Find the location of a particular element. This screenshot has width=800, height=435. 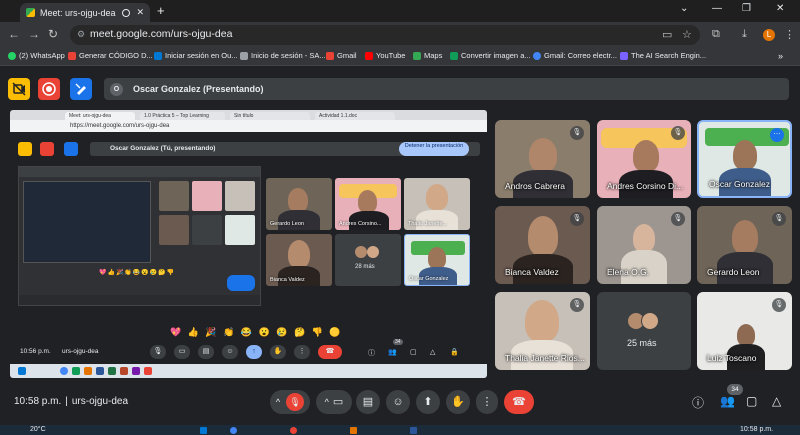

inner-url-bar: https://meet.google.com/urs-ojgu-dea is located at coordinates (248, 126).